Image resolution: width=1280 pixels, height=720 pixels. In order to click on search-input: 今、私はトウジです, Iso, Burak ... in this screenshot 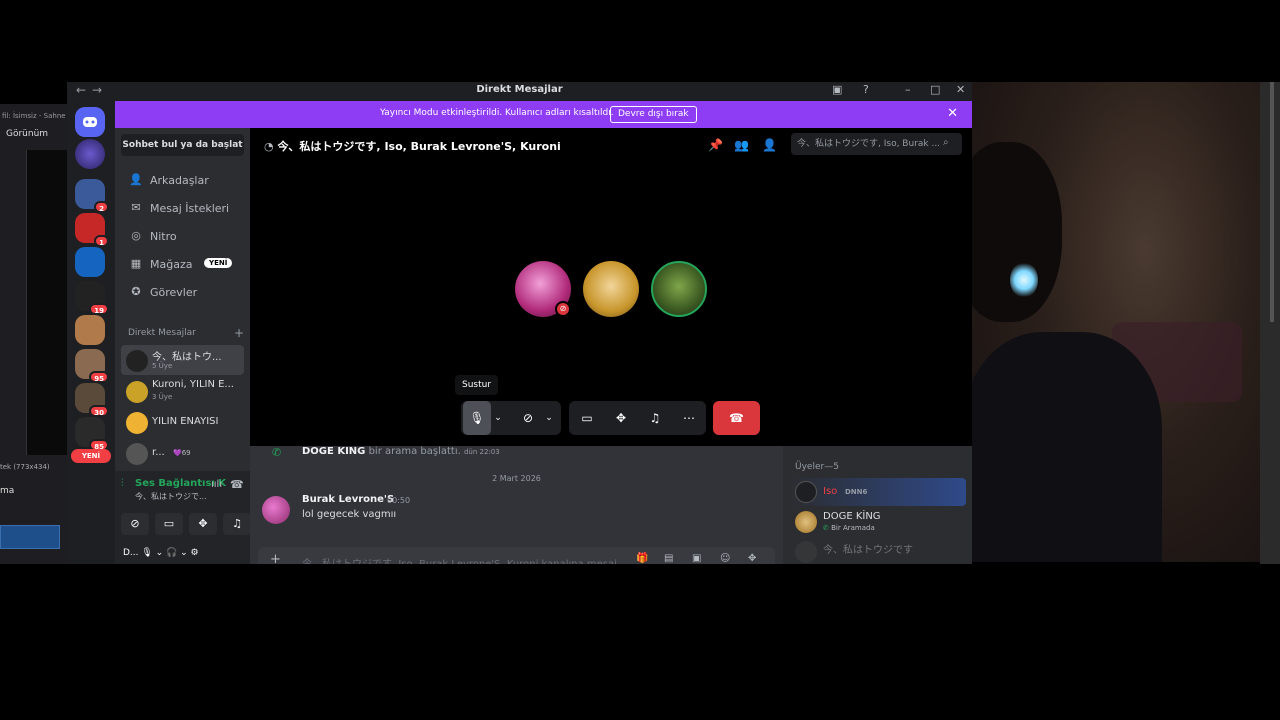, I will do `click(876, 144)`.